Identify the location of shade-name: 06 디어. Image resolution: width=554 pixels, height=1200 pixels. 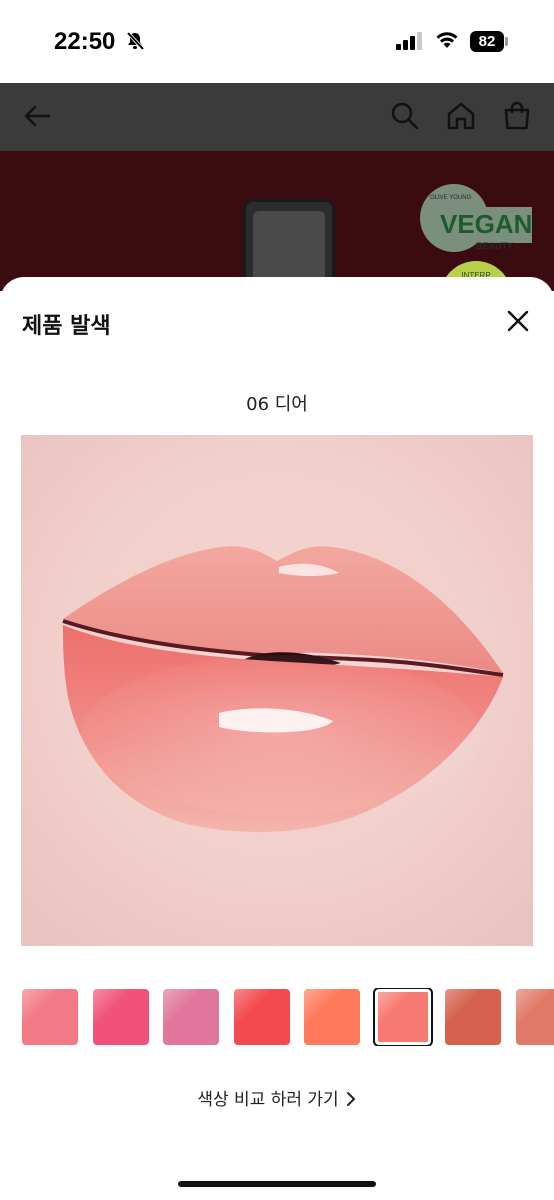
(277, 404).